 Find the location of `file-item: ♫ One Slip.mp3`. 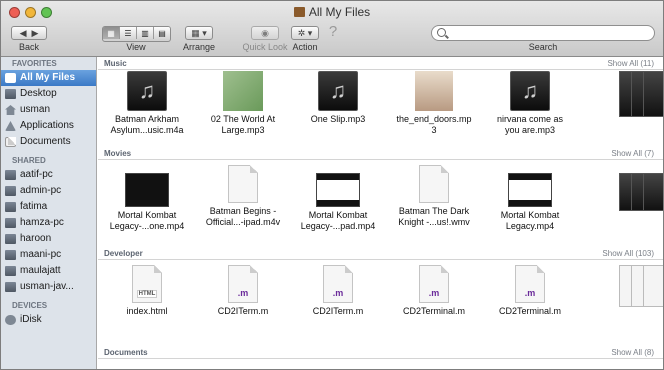

file-item: ♫ One Slip.mp3 is located at coordinates (338, 98).